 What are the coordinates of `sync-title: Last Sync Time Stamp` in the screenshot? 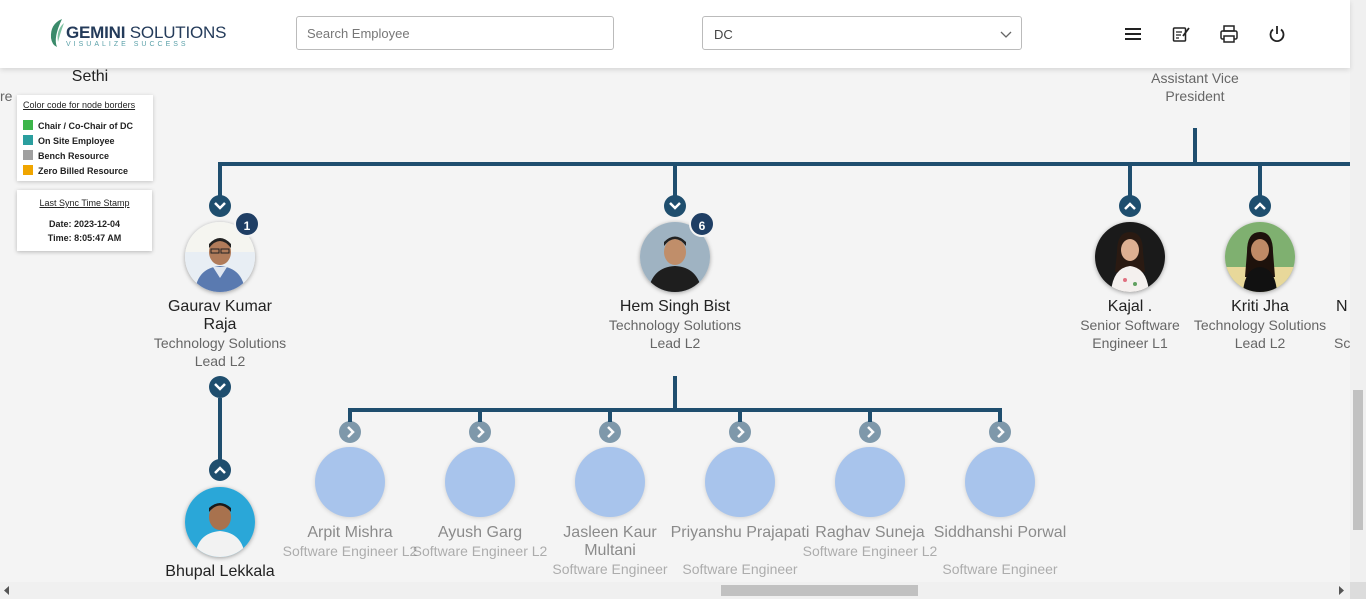 It's located at (84, 203).